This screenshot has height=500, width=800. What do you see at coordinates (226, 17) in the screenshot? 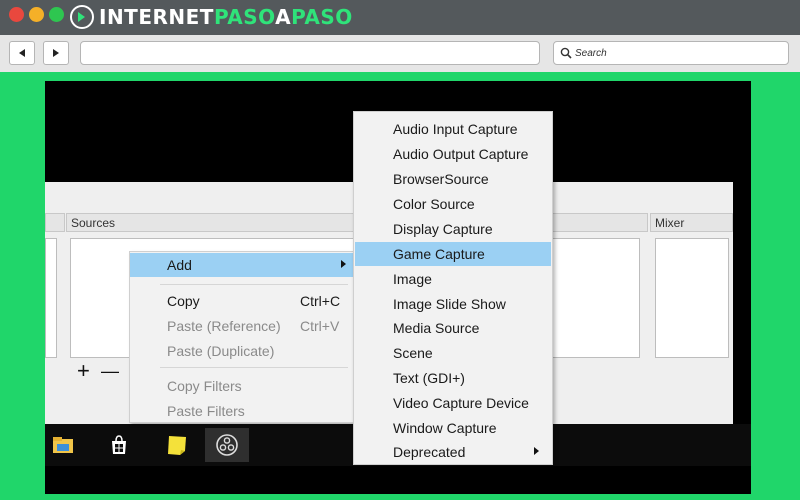
I see `logo-text: INTERNETPASOAPASO` at bounding box center [226, 17].